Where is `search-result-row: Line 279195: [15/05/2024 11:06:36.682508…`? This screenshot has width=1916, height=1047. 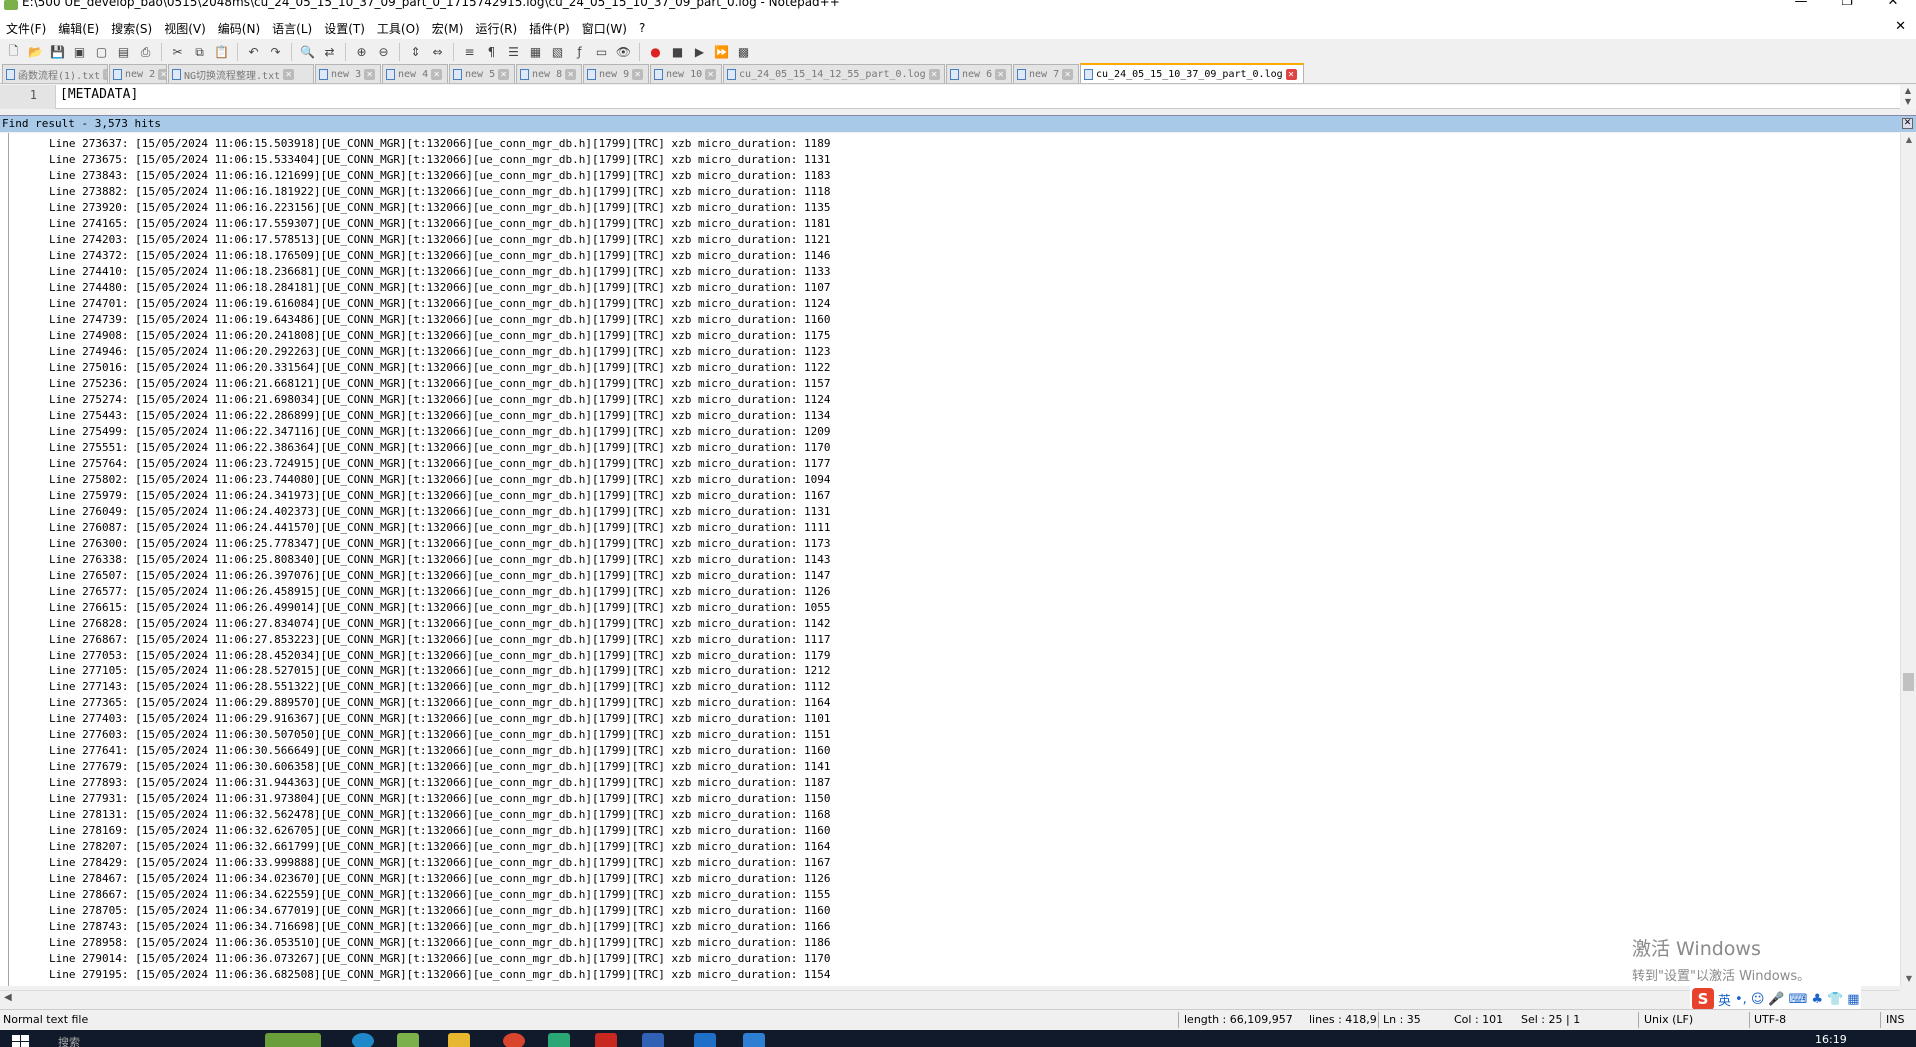 search-result-row: Line 279195: [15/05/2024 11:06:36.682508… is located at coordinates (439, 975).